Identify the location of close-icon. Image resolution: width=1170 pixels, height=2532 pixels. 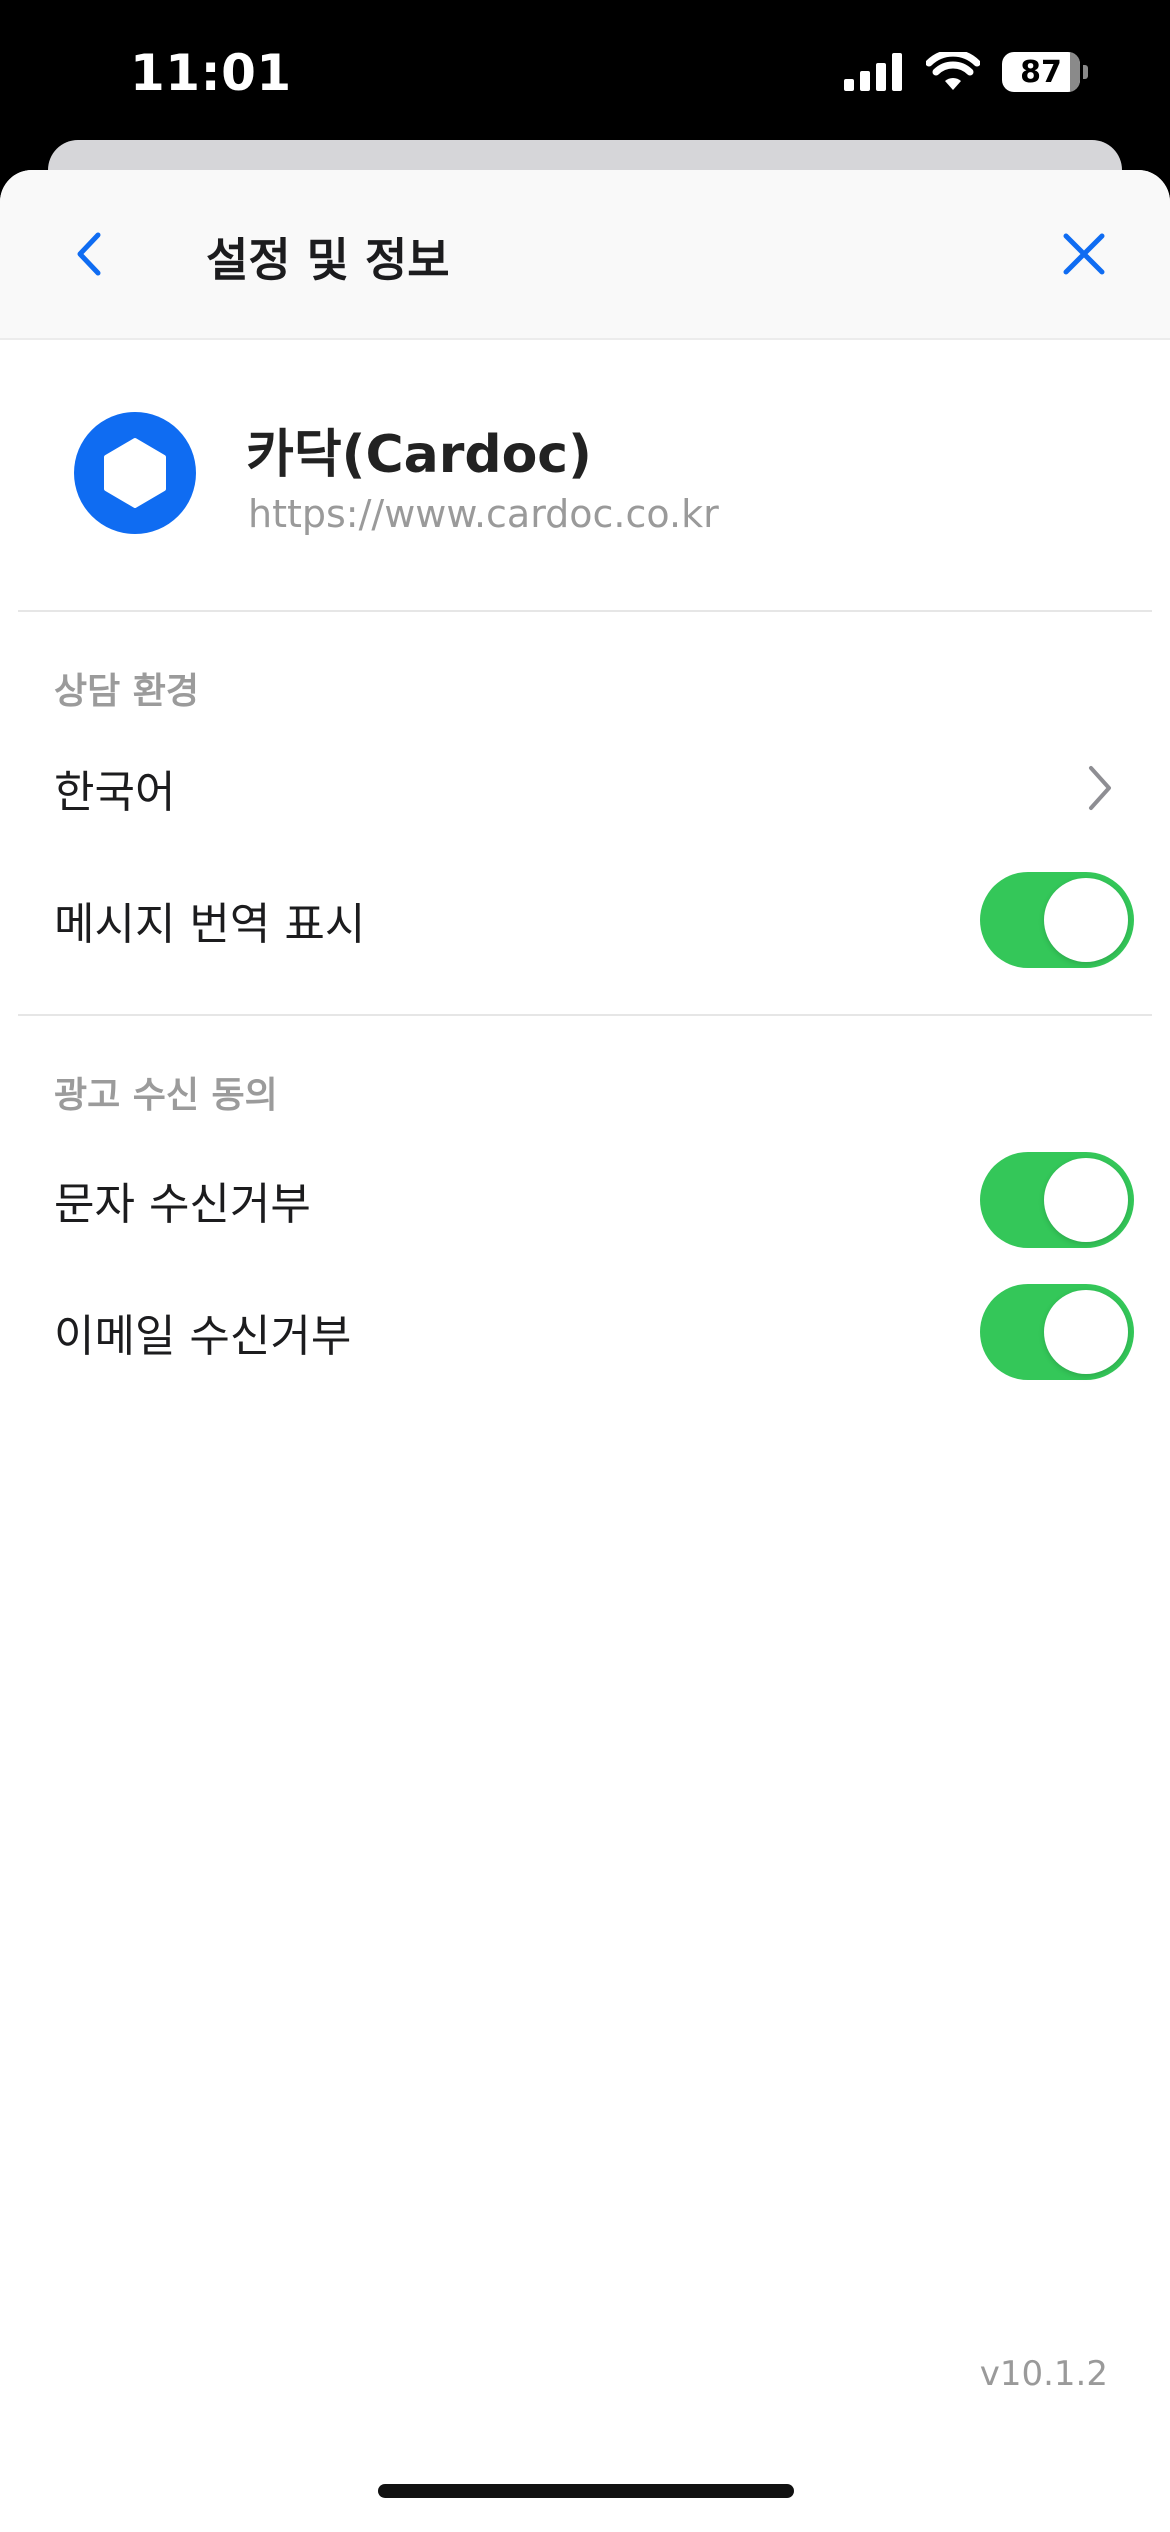
(1084, 254).